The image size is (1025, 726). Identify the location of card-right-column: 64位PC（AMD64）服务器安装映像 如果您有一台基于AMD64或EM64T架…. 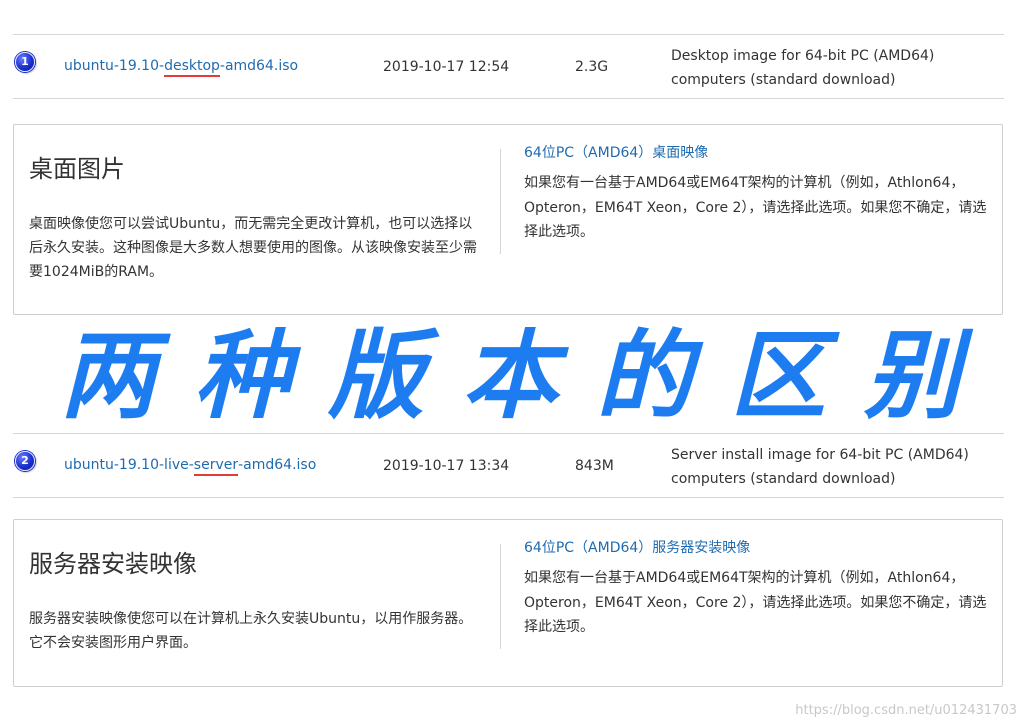
(759, 588).